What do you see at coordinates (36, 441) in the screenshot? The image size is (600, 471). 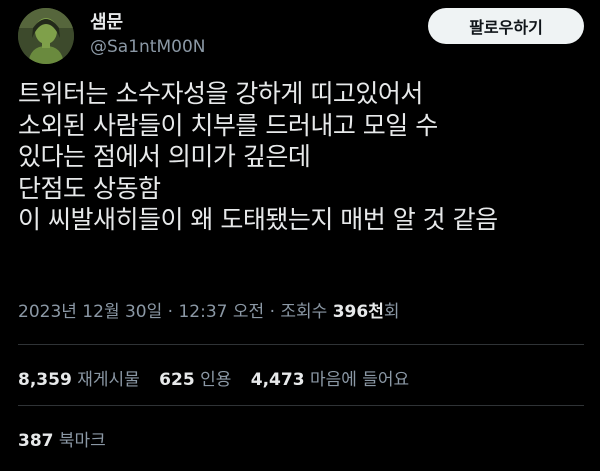 I see `bookmarks-count: 387` at bounding box center [36, 441].